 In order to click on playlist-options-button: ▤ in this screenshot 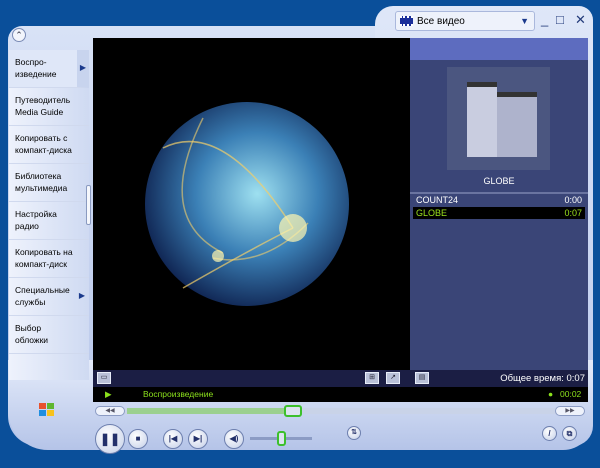, I will do `click(422, 378)`.